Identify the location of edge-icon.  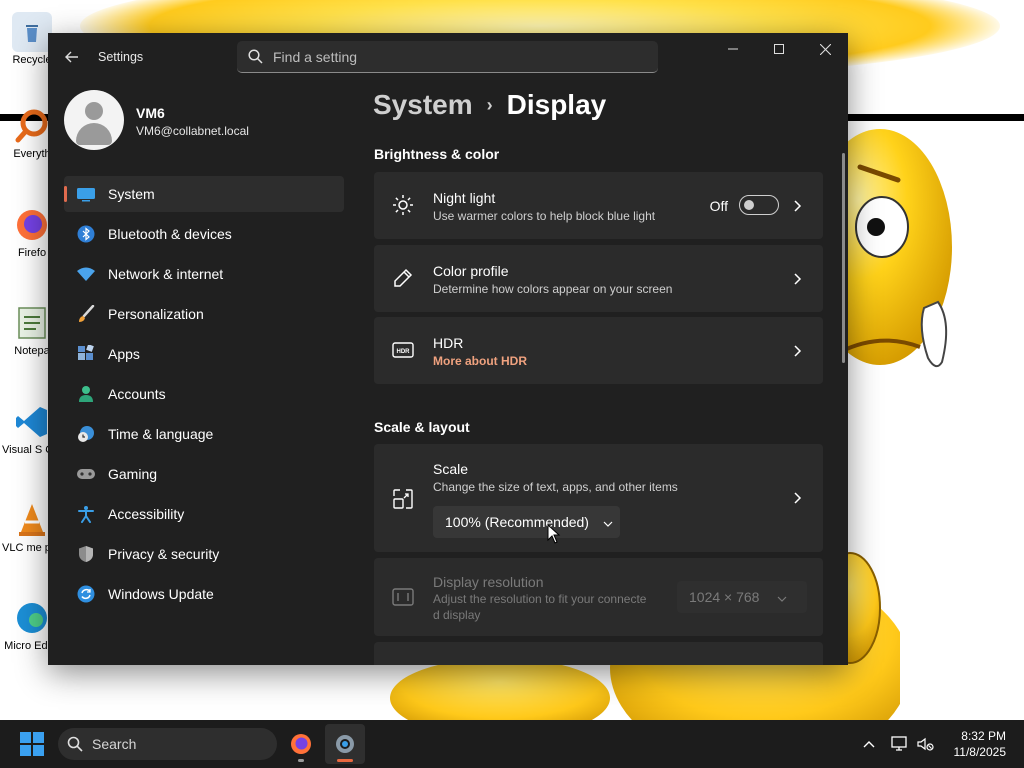
(32, 618).